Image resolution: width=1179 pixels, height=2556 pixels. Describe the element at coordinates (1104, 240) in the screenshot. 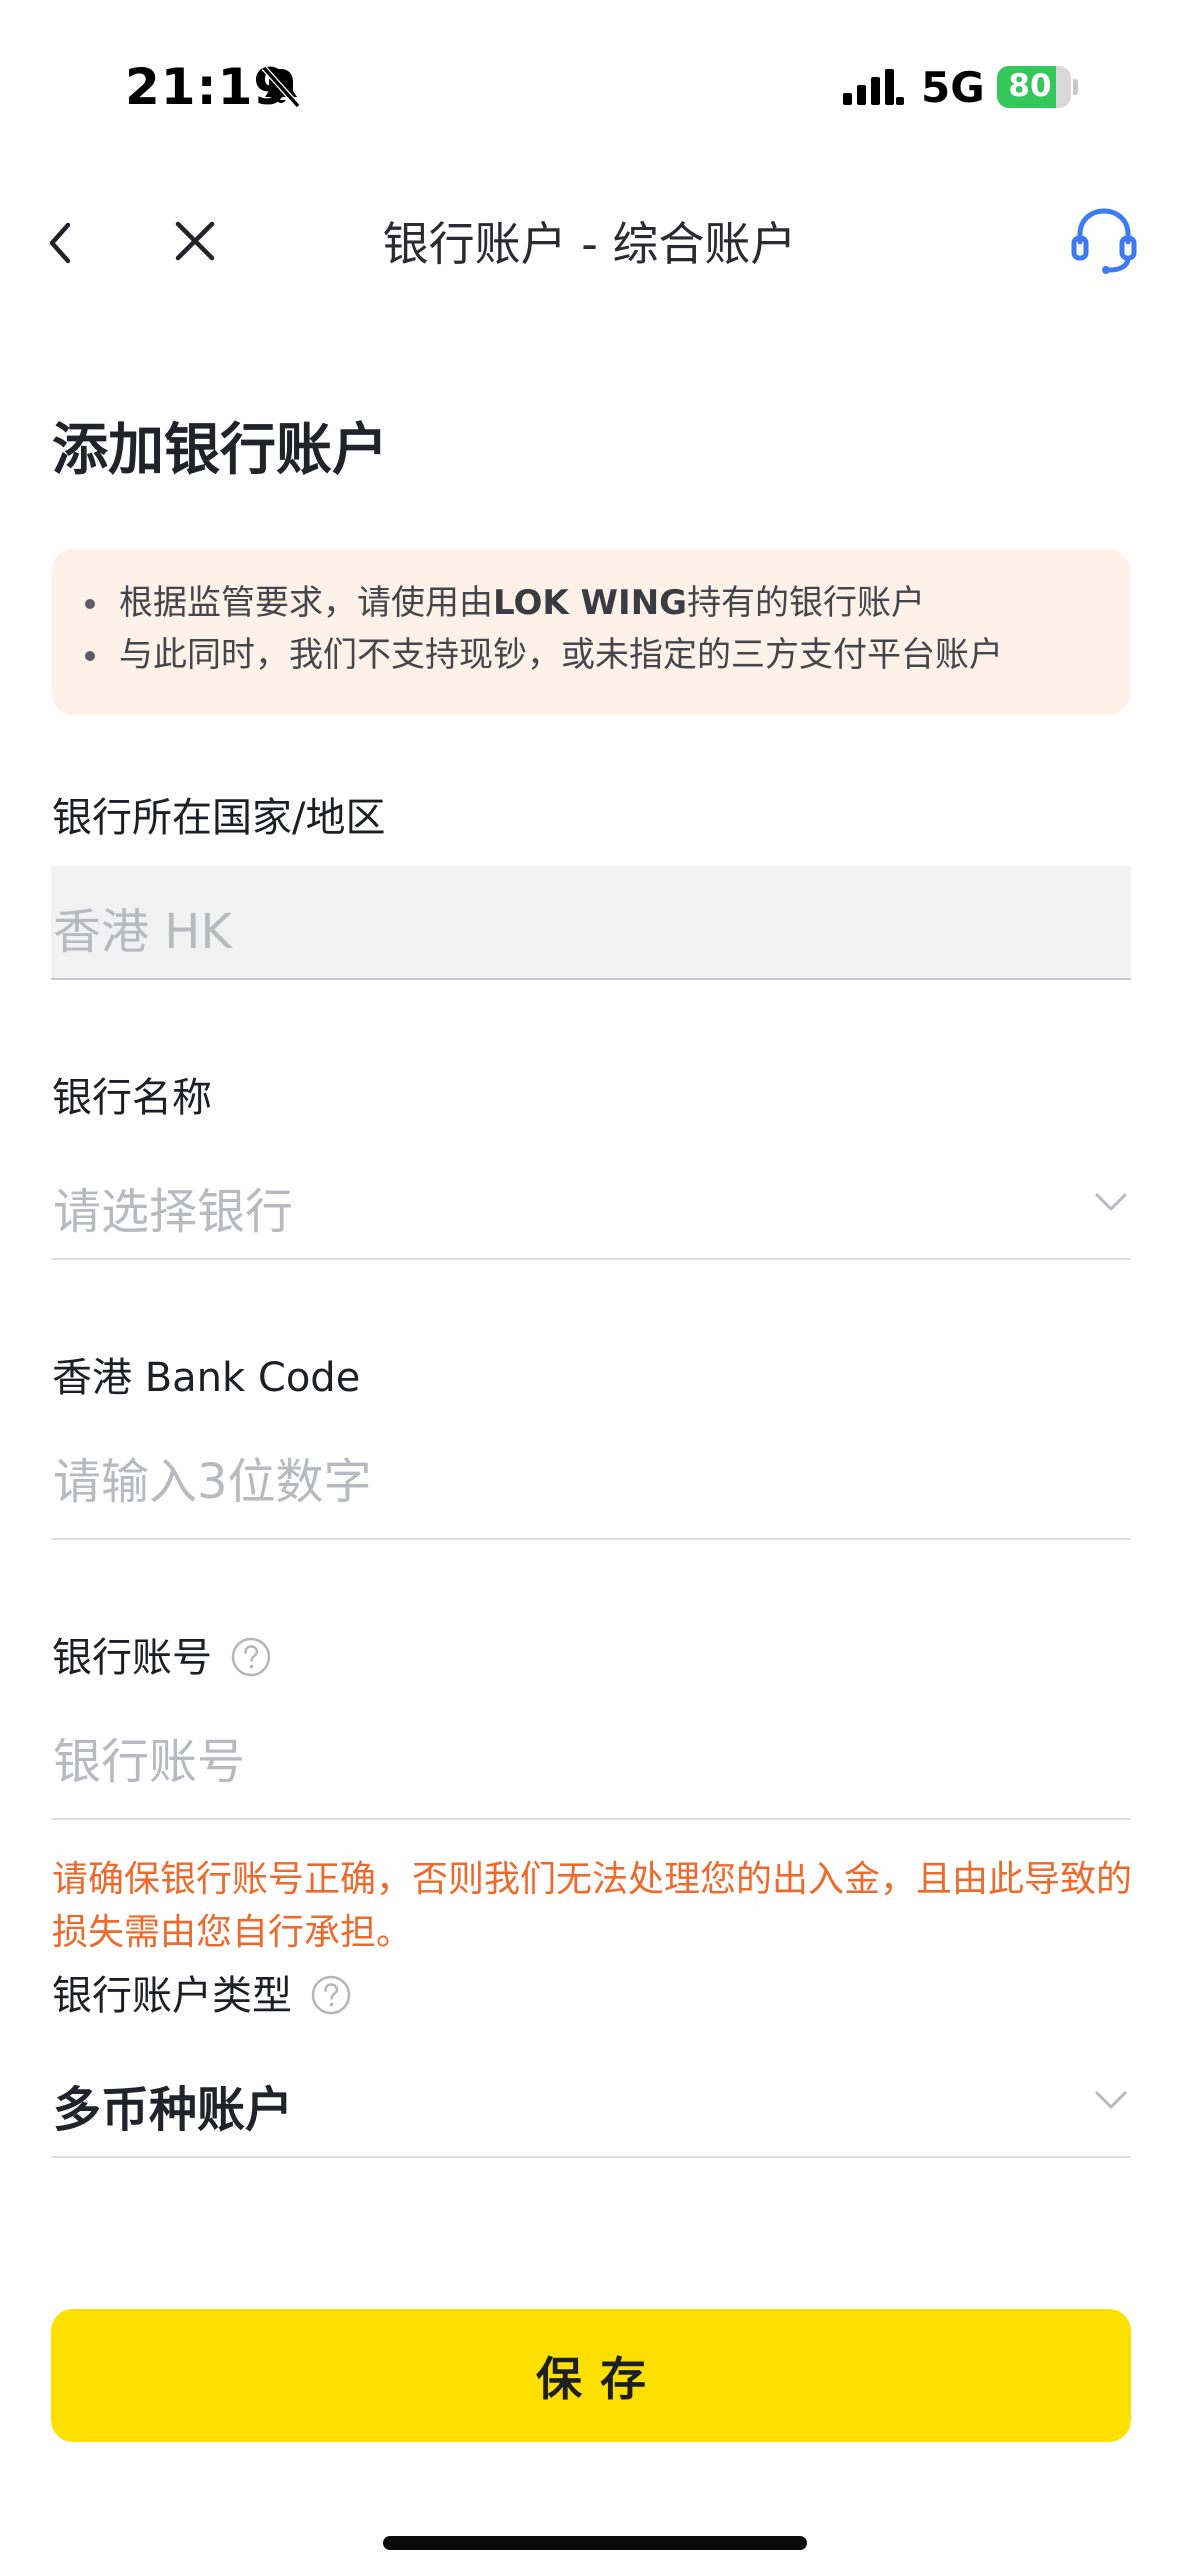

I see `headset-support-icon` at that location.